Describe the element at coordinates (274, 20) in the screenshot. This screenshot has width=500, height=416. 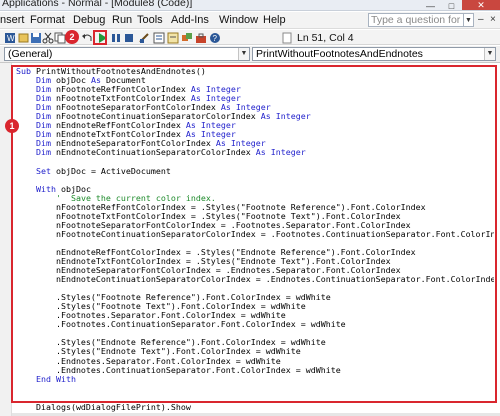
I see `menu-help: Help` at that location.